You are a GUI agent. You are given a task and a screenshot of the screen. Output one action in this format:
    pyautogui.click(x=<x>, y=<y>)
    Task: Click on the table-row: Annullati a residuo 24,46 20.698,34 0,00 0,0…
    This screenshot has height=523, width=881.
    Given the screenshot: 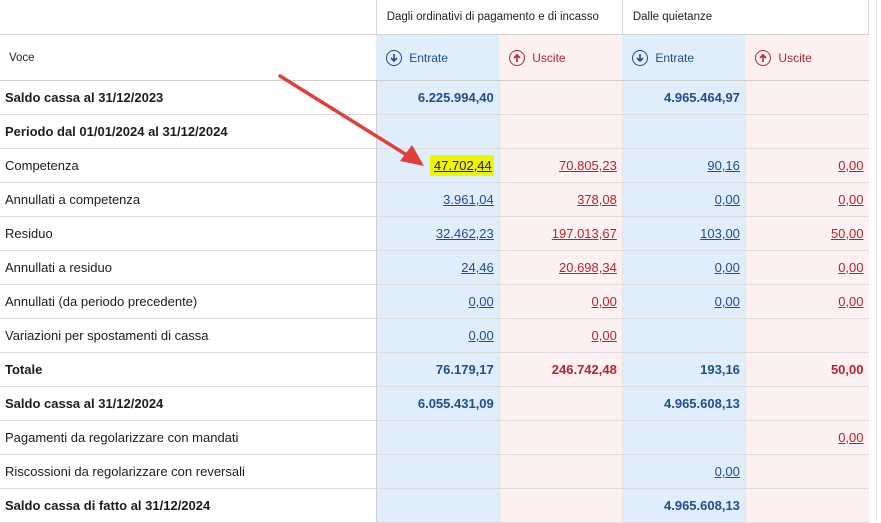 What is the action you would take?
    pyautogui.click(x=434, y=267)
    